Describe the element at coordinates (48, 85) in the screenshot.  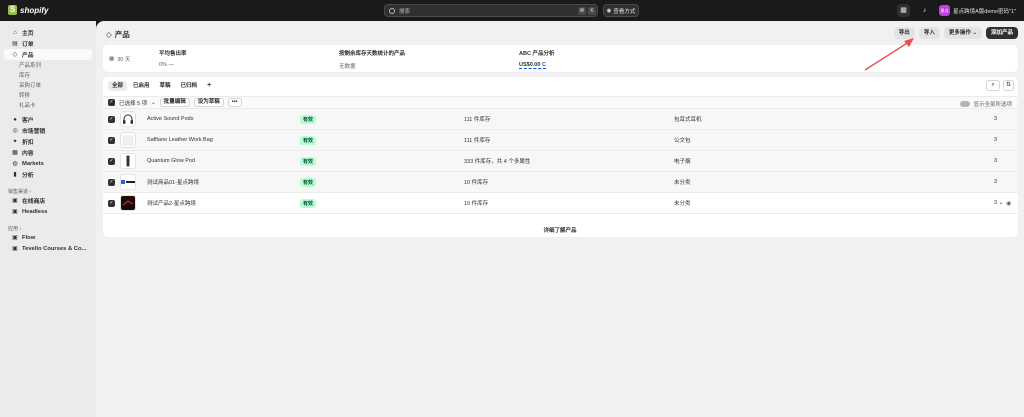
I see `sidebar-sub-purchase-orders: 采购订单` at that location.